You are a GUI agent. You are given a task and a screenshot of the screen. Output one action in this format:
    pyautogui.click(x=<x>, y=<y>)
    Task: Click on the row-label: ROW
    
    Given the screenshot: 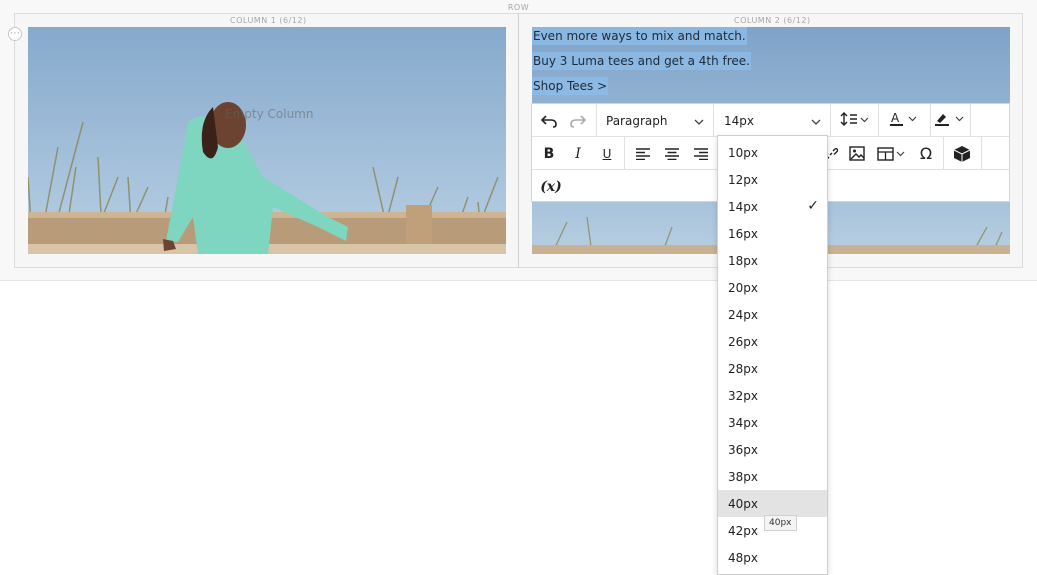 What is the action you would take?
    pyautogui.click(x=518, y=7)
    